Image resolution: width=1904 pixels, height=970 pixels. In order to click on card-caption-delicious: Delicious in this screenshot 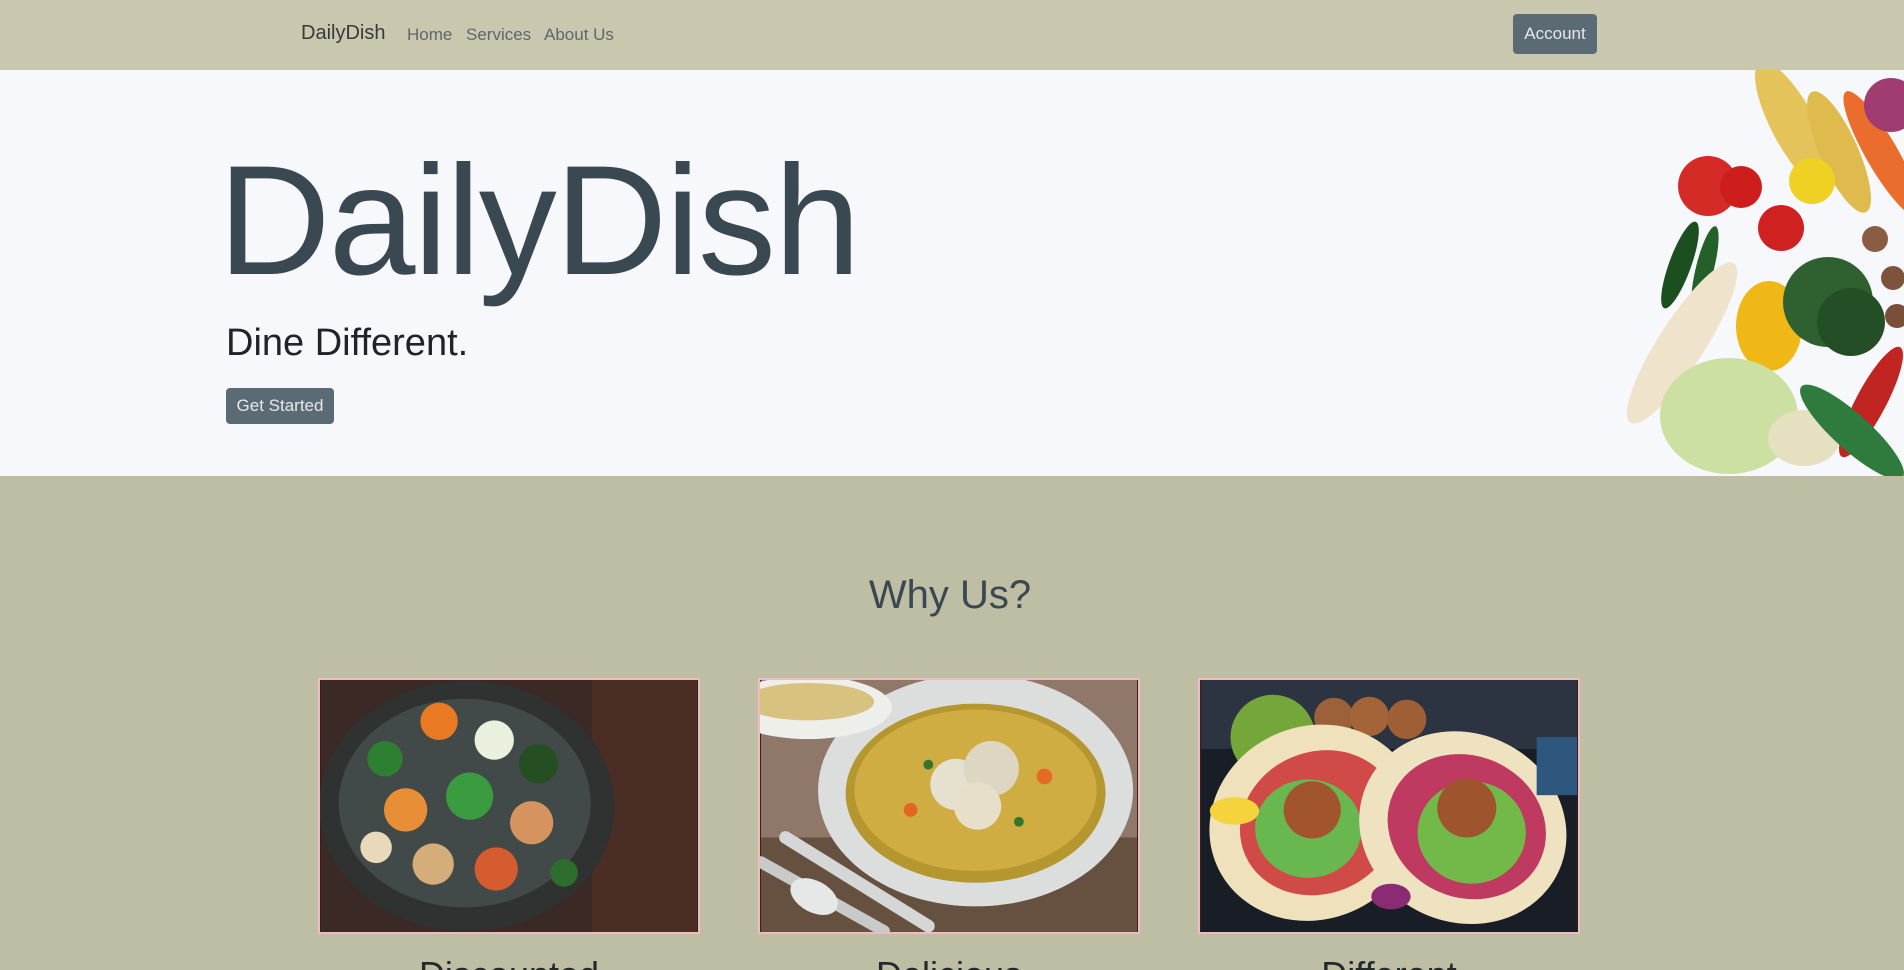, I will do `click(949, 963)`.